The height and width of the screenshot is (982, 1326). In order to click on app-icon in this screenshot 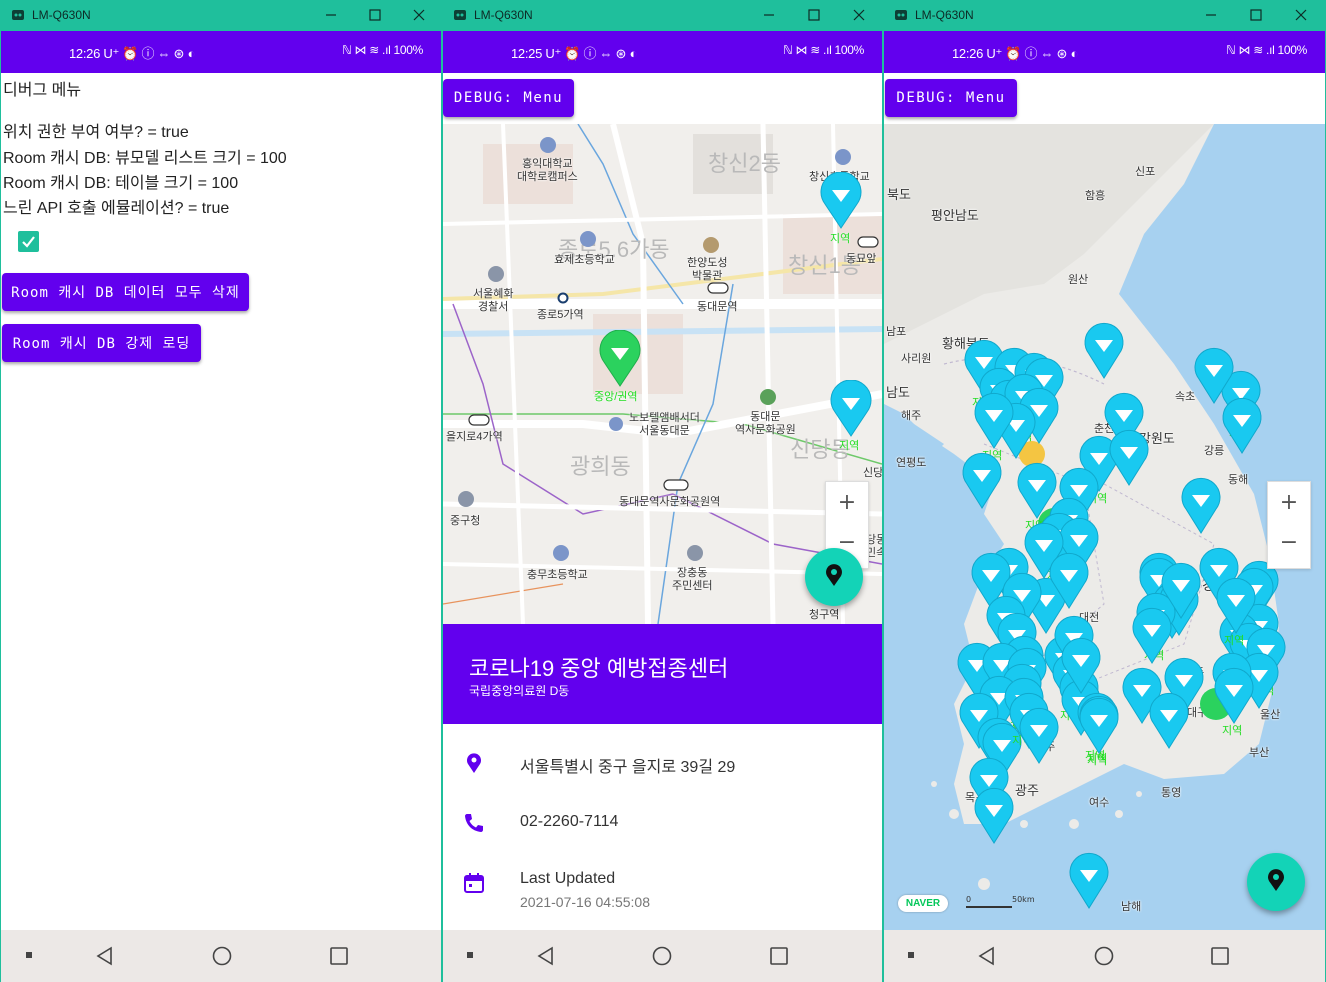, I will do `click(901, 15)`.